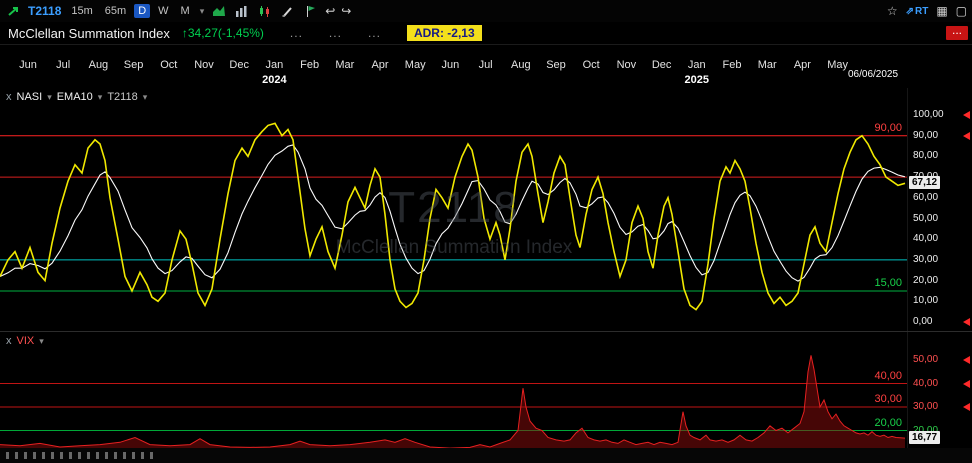  I want to click on redo-icon: ↪, so click(346, 11).